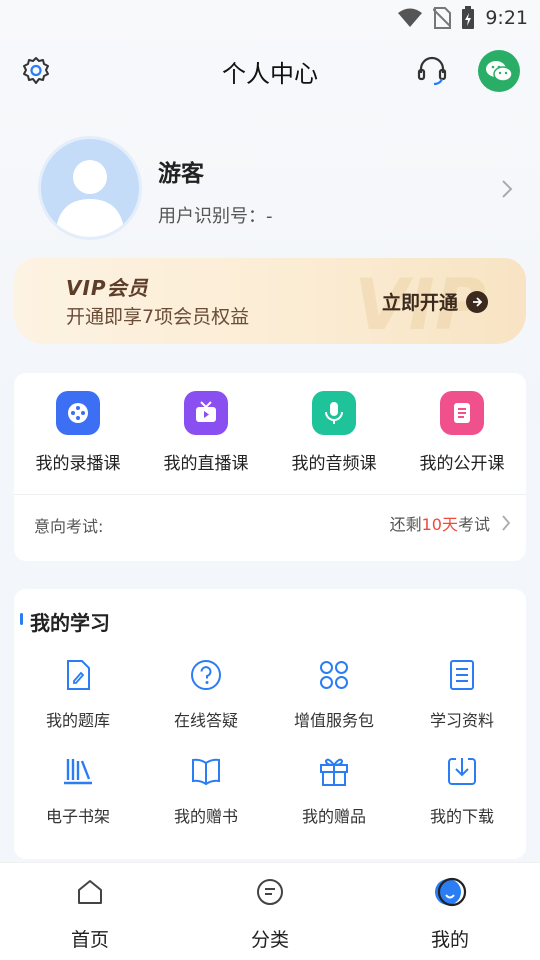 Image resolution: width=540 pixels, height=960 pixels. Describe the element at coordinates (78, 694) in the screenshot. I see `question-bank-item: 我的题库` at that location.